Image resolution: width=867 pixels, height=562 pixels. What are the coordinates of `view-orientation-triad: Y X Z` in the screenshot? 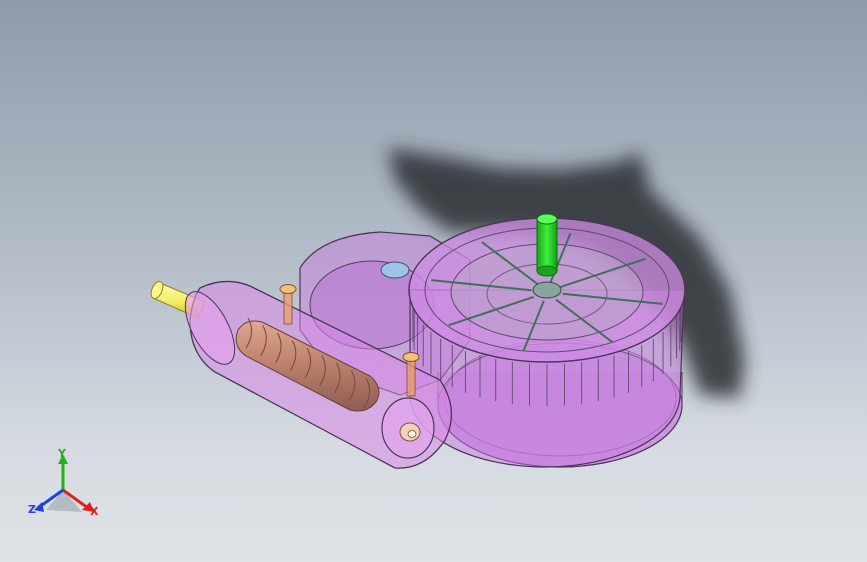 It's located at (66, 486).